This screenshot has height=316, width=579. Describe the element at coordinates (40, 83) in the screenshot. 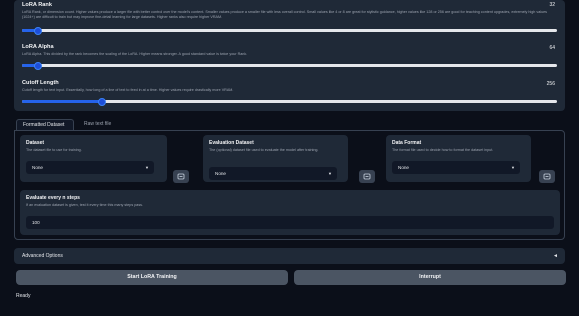

I see `cutoff-length-title: Cutoff Length` at that location.